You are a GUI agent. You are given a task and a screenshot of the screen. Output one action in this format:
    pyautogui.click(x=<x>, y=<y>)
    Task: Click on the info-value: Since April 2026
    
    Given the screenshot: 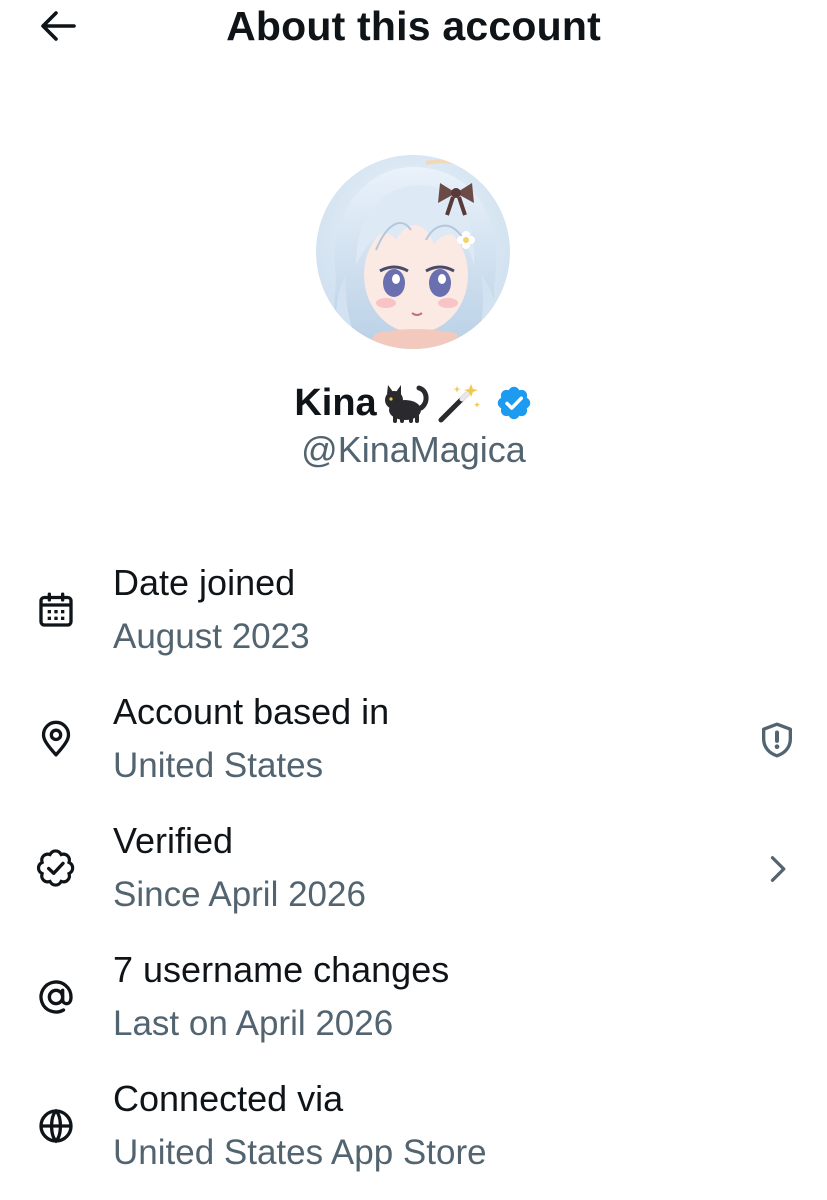 What is the action you would take?
    pyautogui.click(x=239, y=894)
    